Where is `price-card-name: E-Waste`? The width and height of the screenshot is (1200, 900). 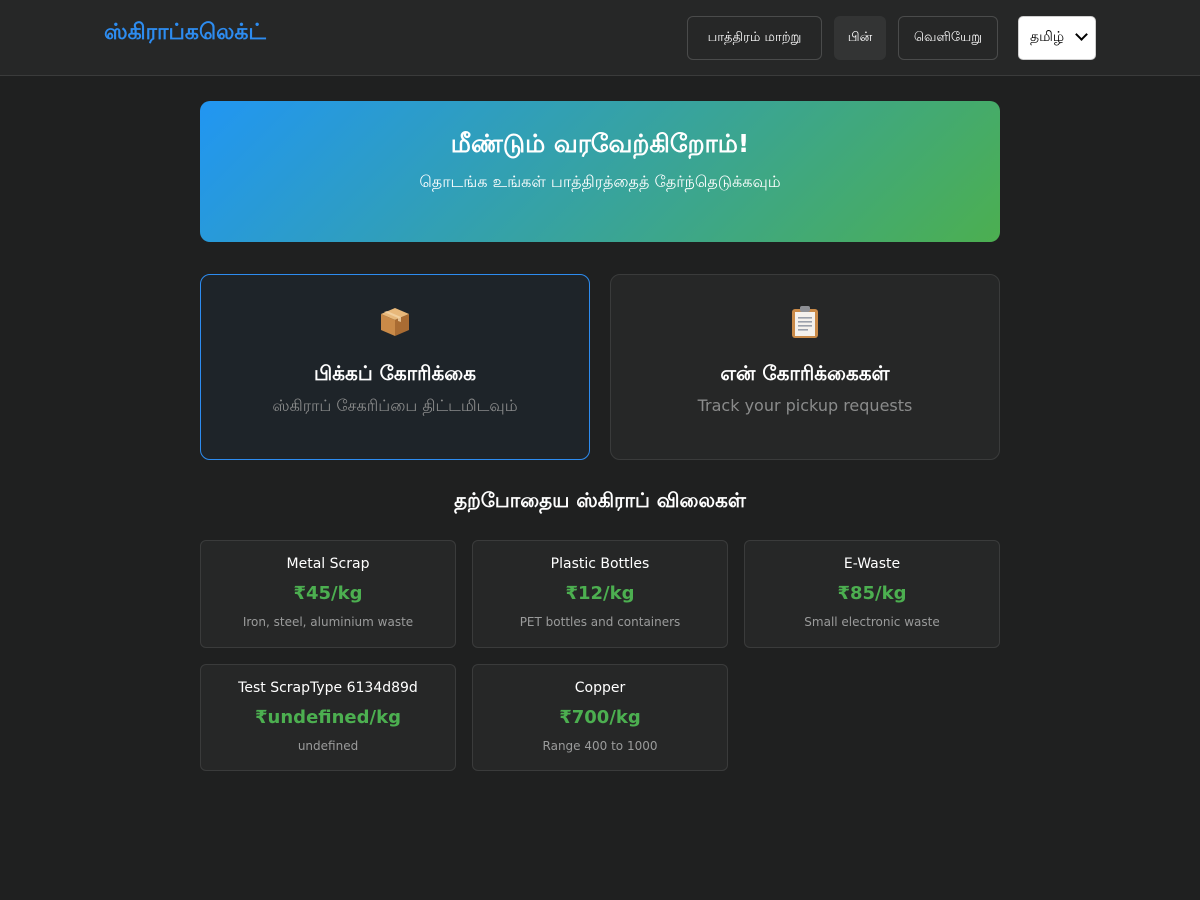 price-card-name: E-Waste is located at coordinates (872, 564).